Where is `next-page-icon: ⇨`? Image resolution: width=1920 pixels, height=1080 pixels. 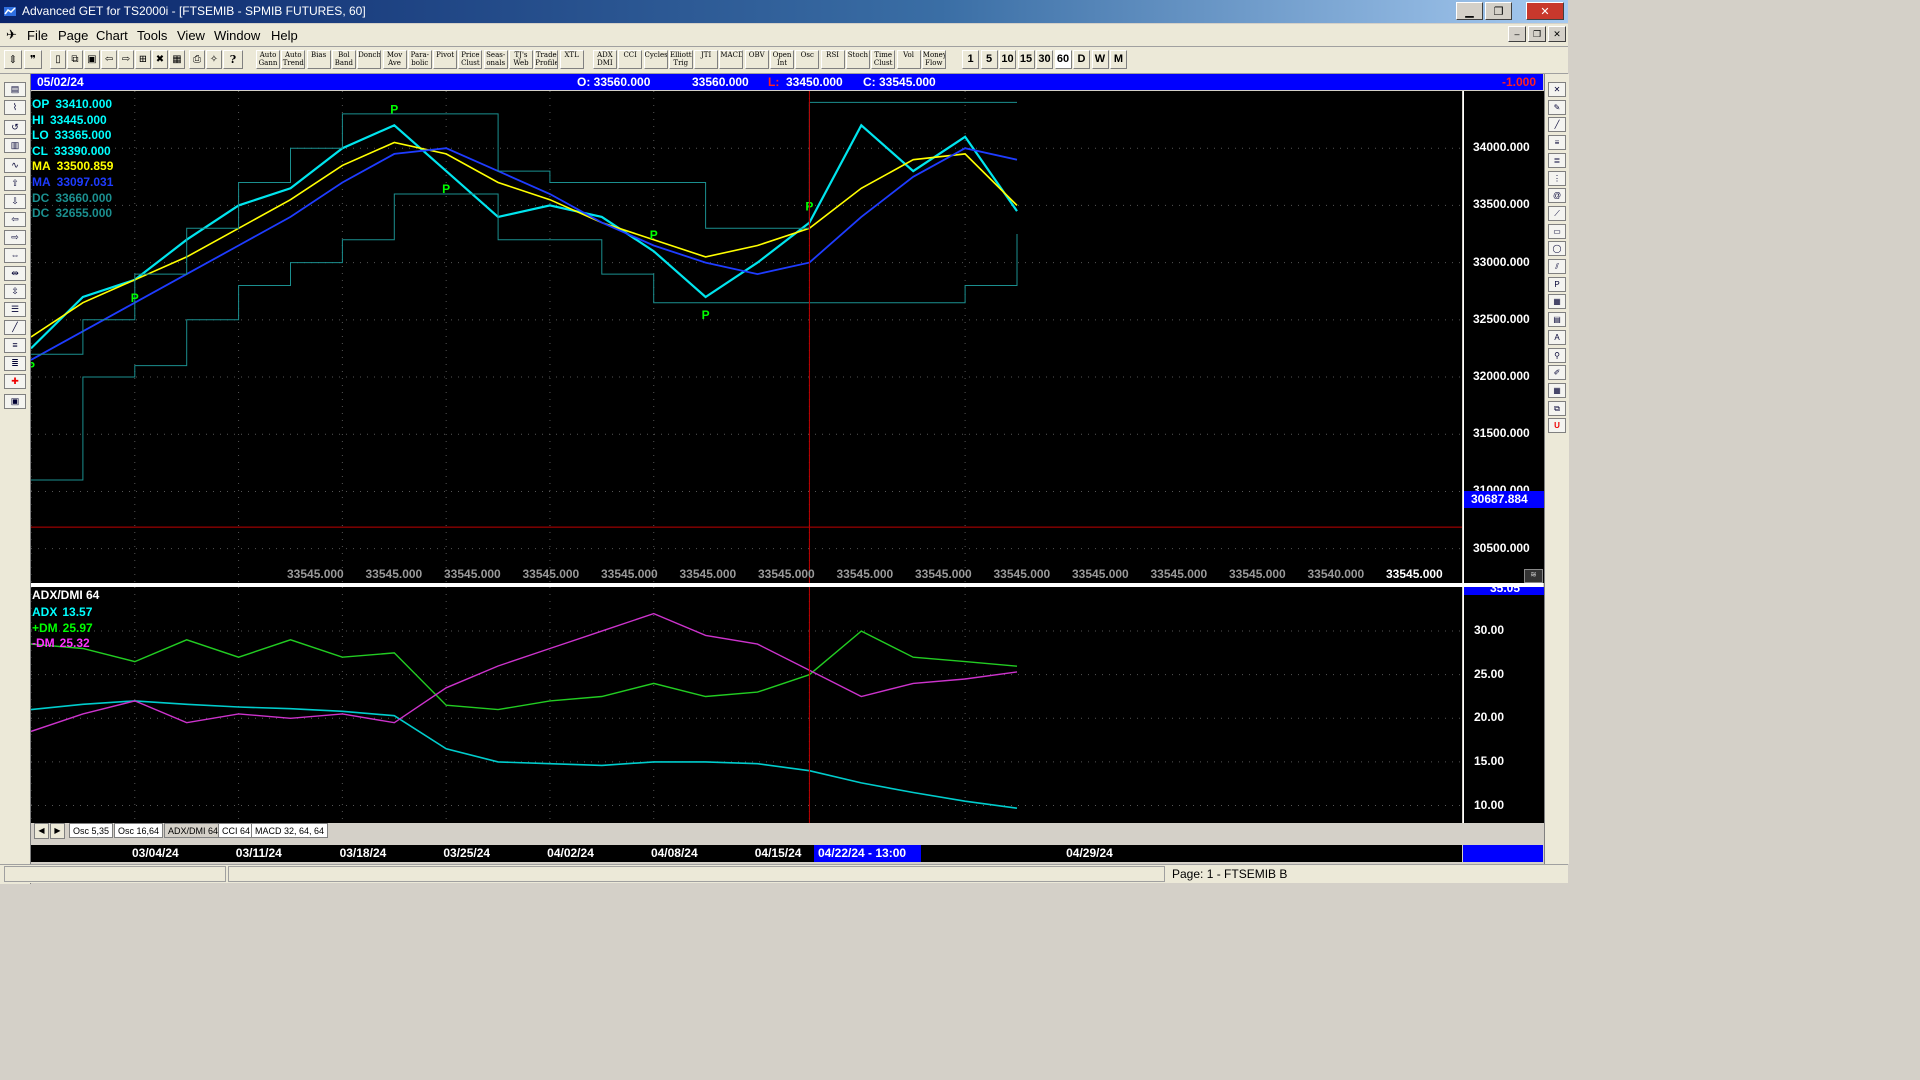 next-page-icon: ⇨ is located at coordinates (126, 59).